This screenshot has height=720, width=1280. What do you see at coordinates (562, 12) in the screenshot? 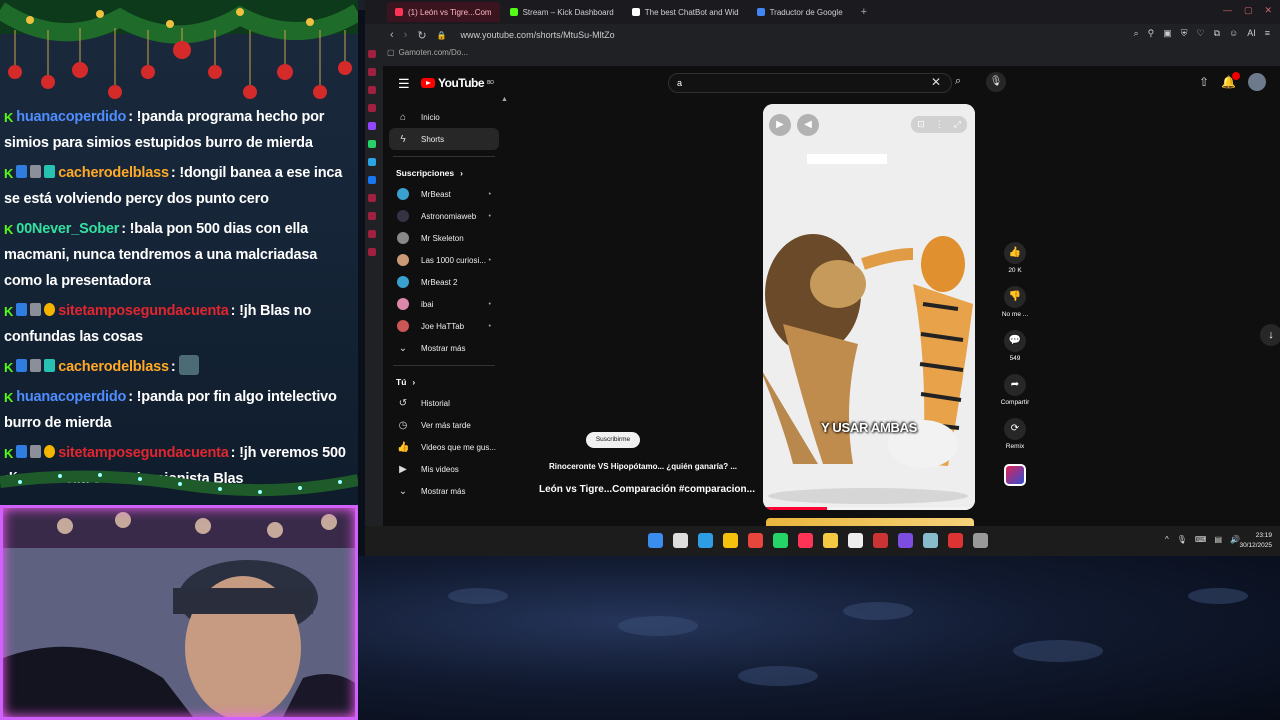
I see `browser-tab: Stream – Kick Dashboard` at bounding box center [562, 12].